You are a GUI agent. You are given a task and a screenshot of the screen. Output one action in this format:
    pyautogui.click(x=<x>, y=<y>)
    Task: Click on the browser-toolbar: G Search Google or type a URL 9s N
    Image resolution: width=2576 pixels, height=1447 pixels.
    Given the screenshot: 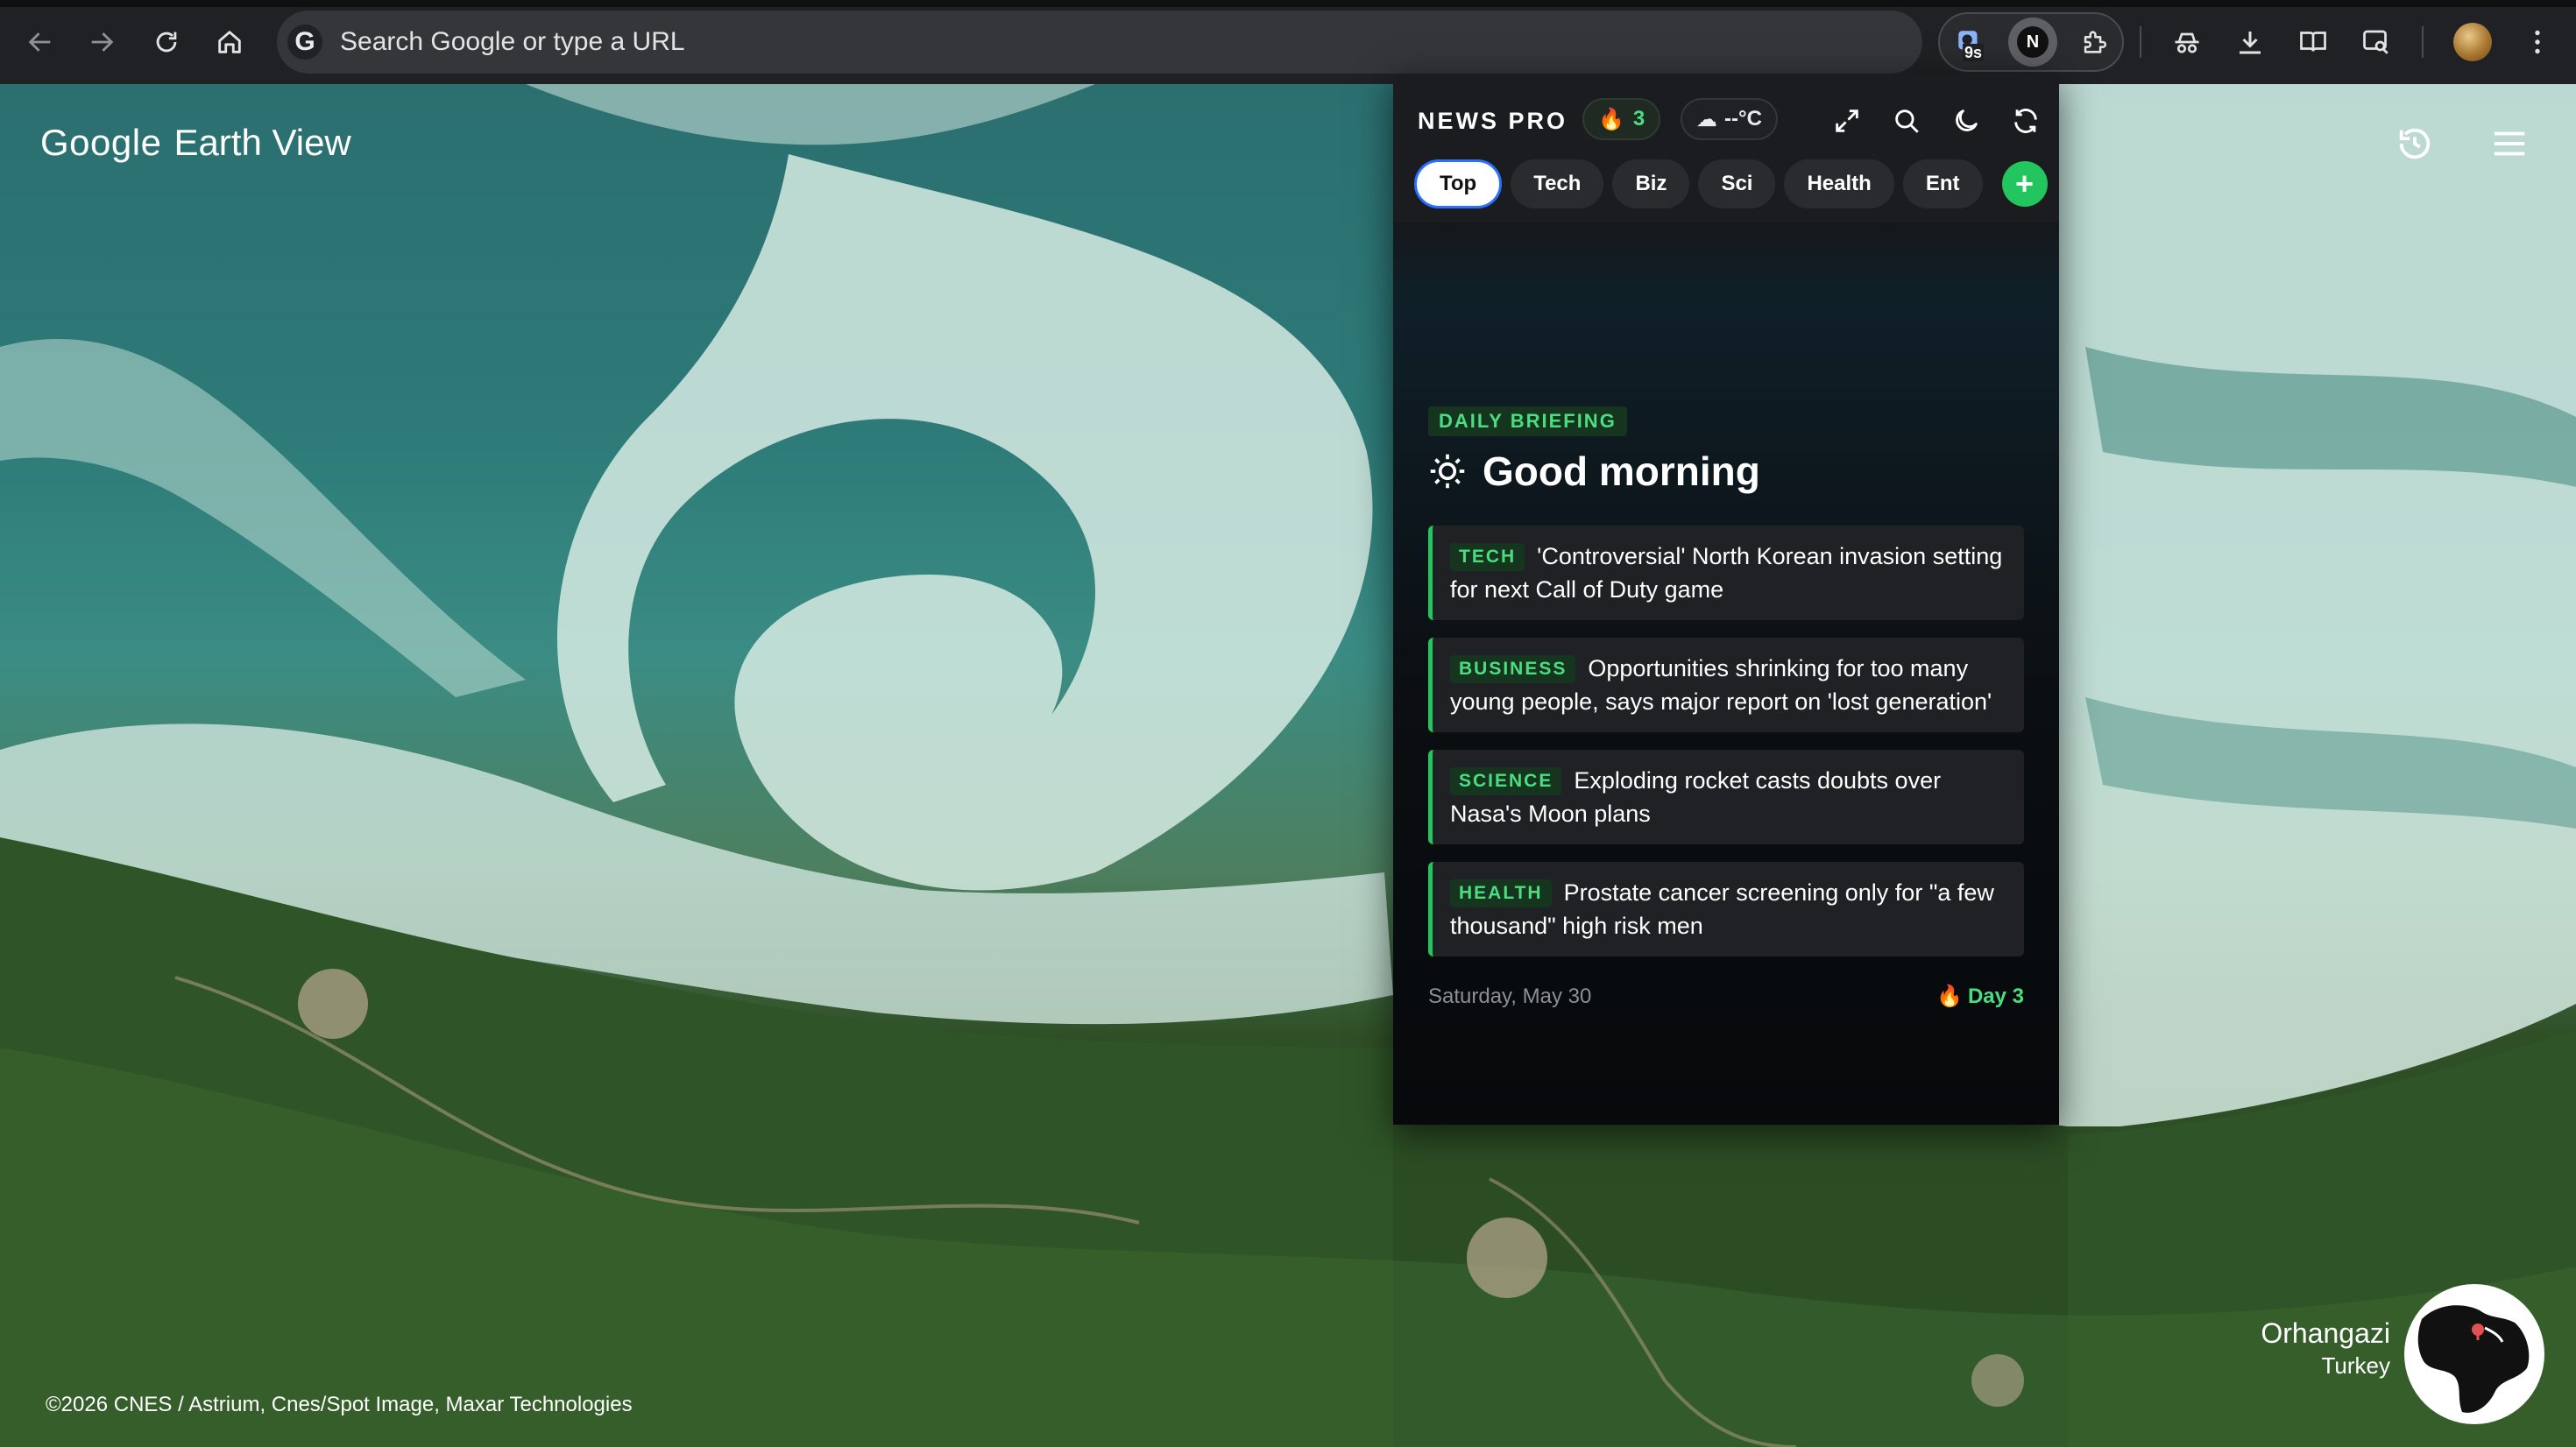 What is the action you would take?
    pyautogui.click(x=1288, y=42)
    